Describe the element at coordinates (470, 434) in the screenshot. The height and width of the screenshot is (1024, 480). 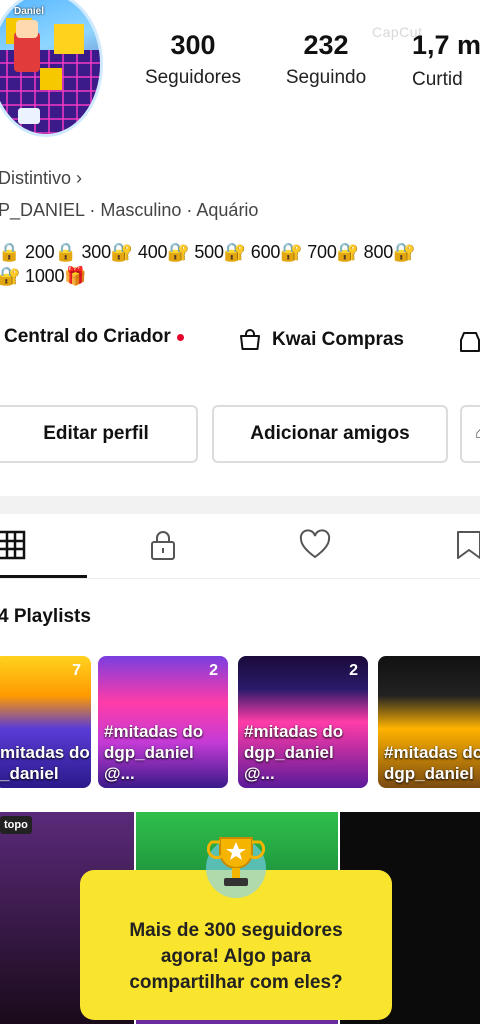
I see `more-button: ⌂` at that location.